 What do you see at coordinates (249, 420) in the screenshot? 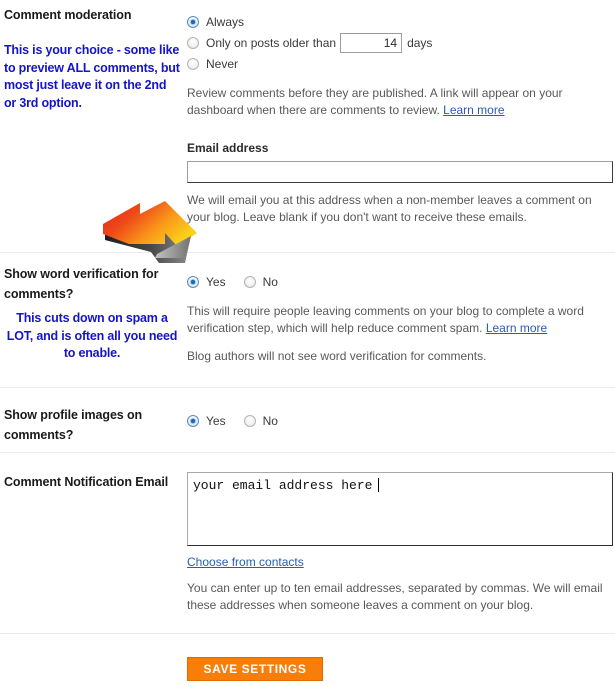
I see `radio-profile-images-no-icon` at bounding box center [249, 420].